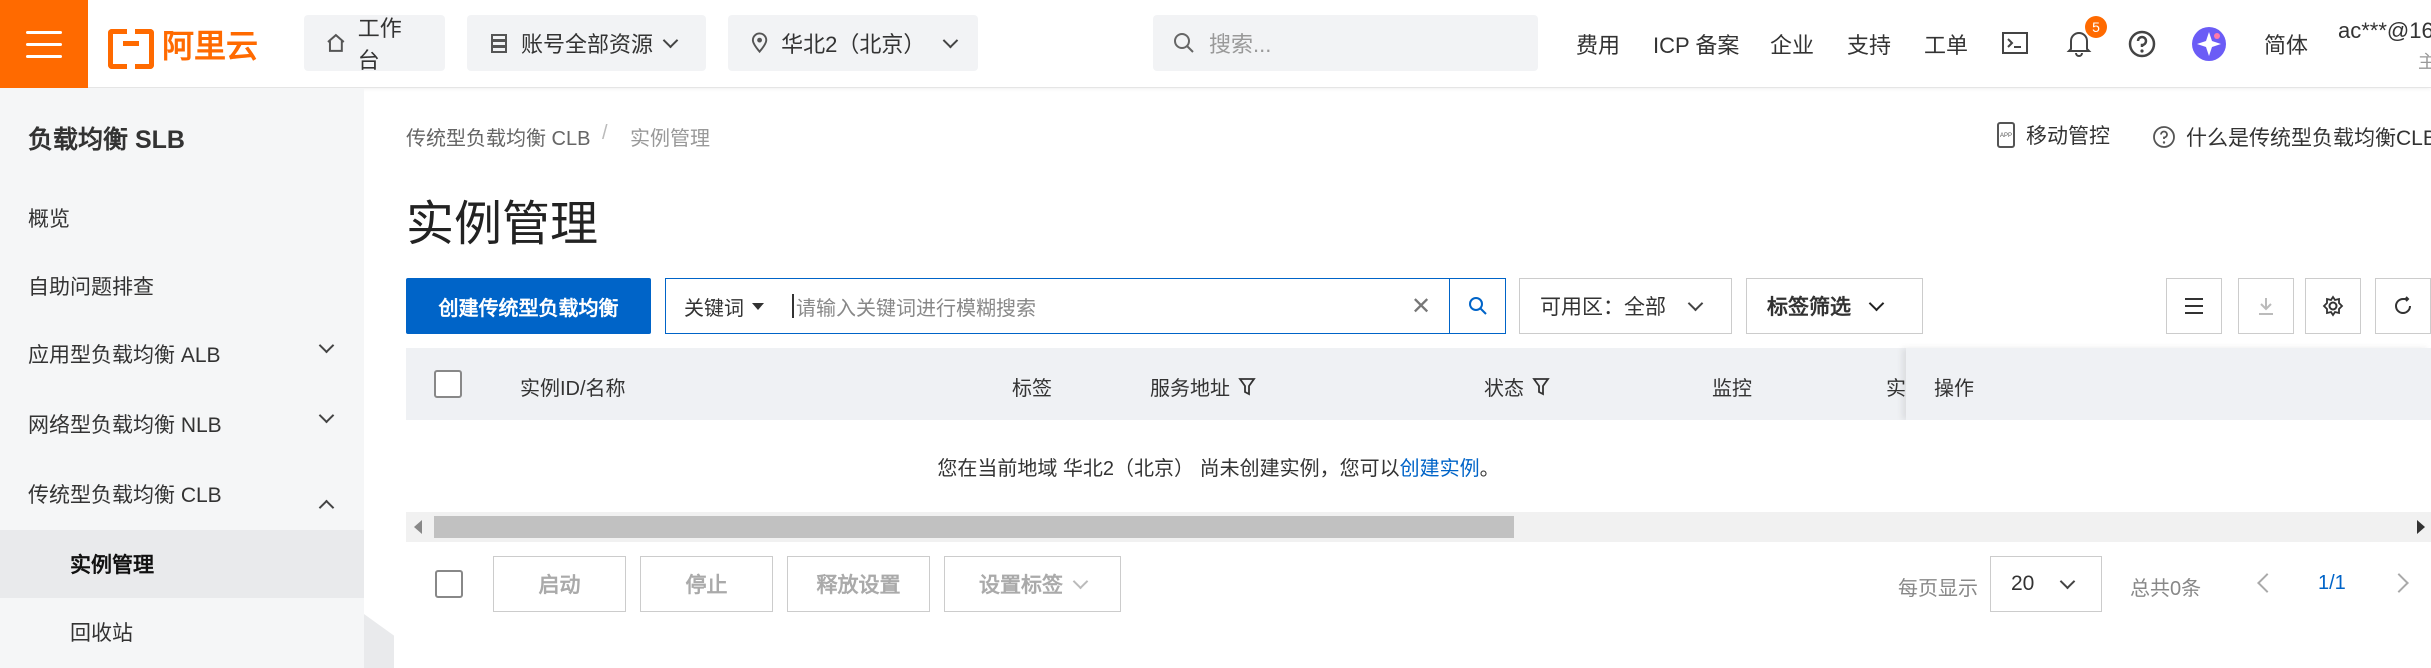 The height and width of the screenshot is (668, 2431). I want to click on zone-filter-label: 可用区：, so click(1582, 307).